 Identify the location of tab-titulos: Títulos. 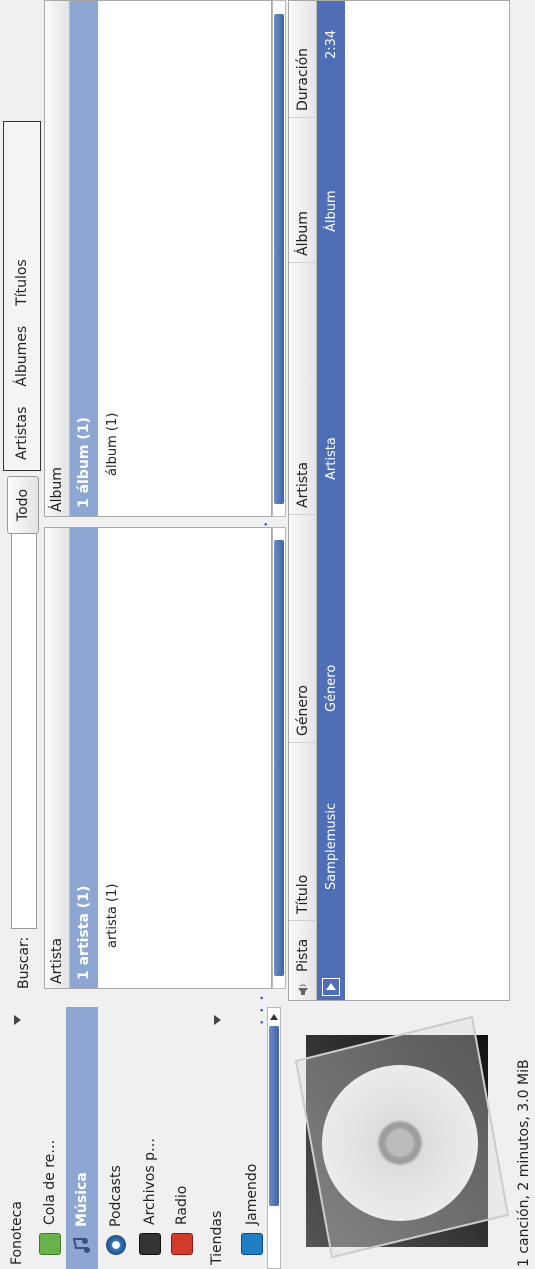
(22, 282).